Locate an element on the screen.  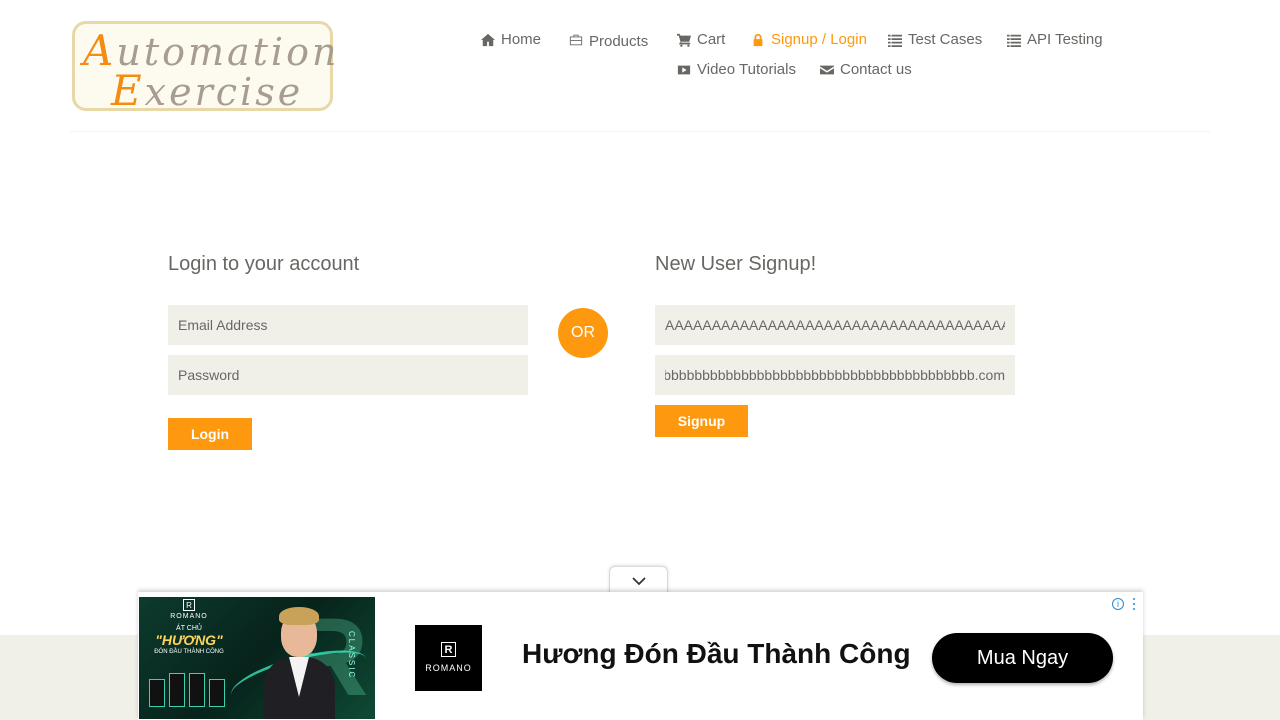
ad-image-line2: "HƯƠNG" is located at coordinates (189, 640).